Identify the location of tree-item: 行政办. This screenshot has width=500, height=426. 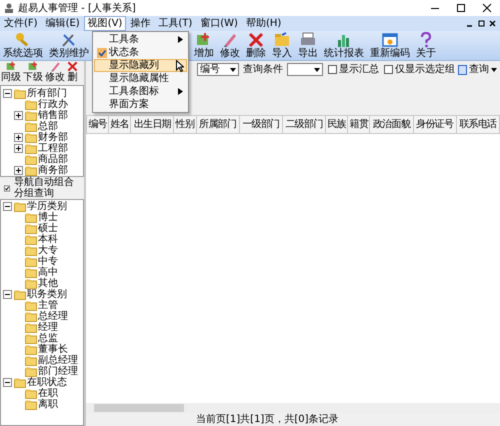
(42, 104).